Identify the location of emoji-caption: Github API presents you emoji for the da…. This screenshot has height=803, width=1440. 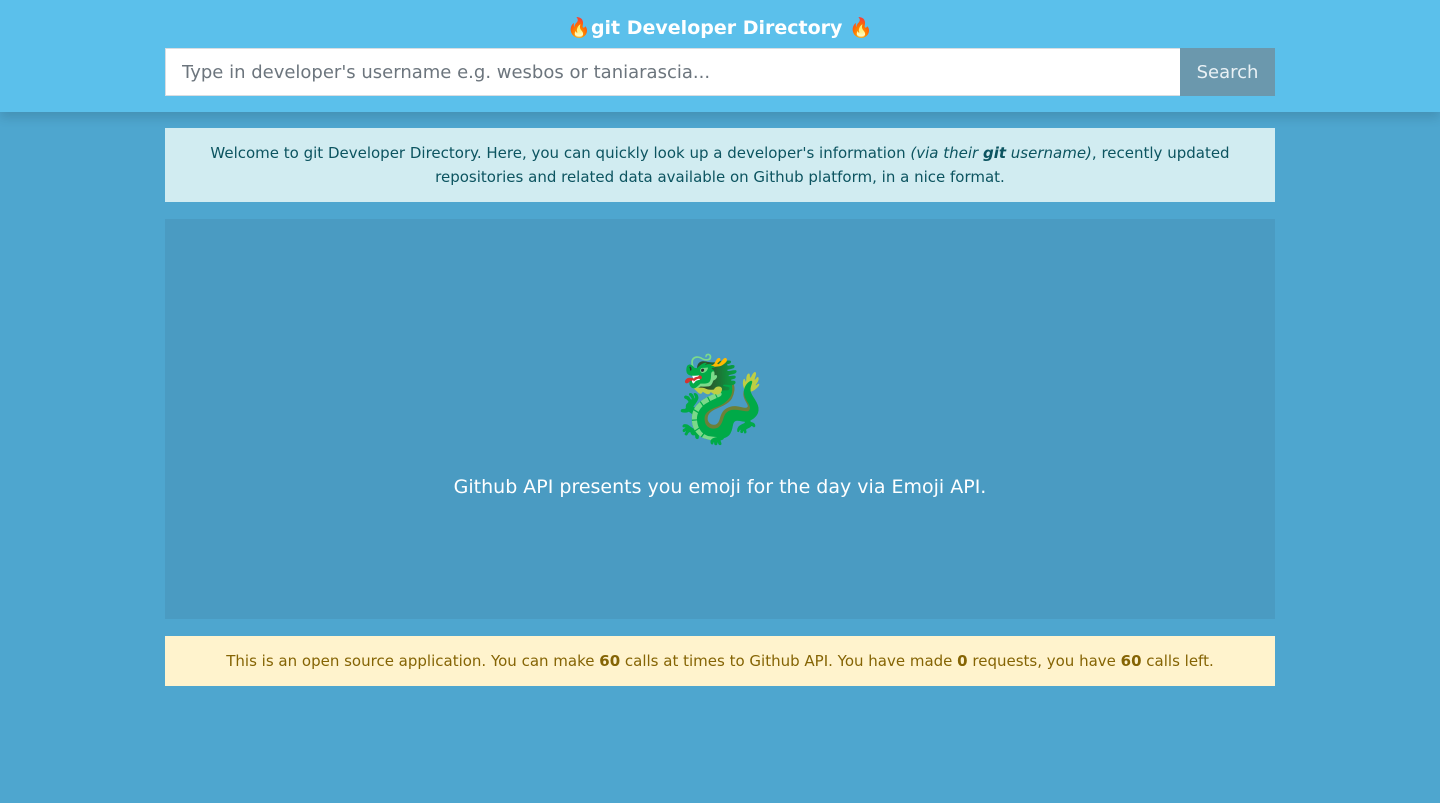
(720, 487).